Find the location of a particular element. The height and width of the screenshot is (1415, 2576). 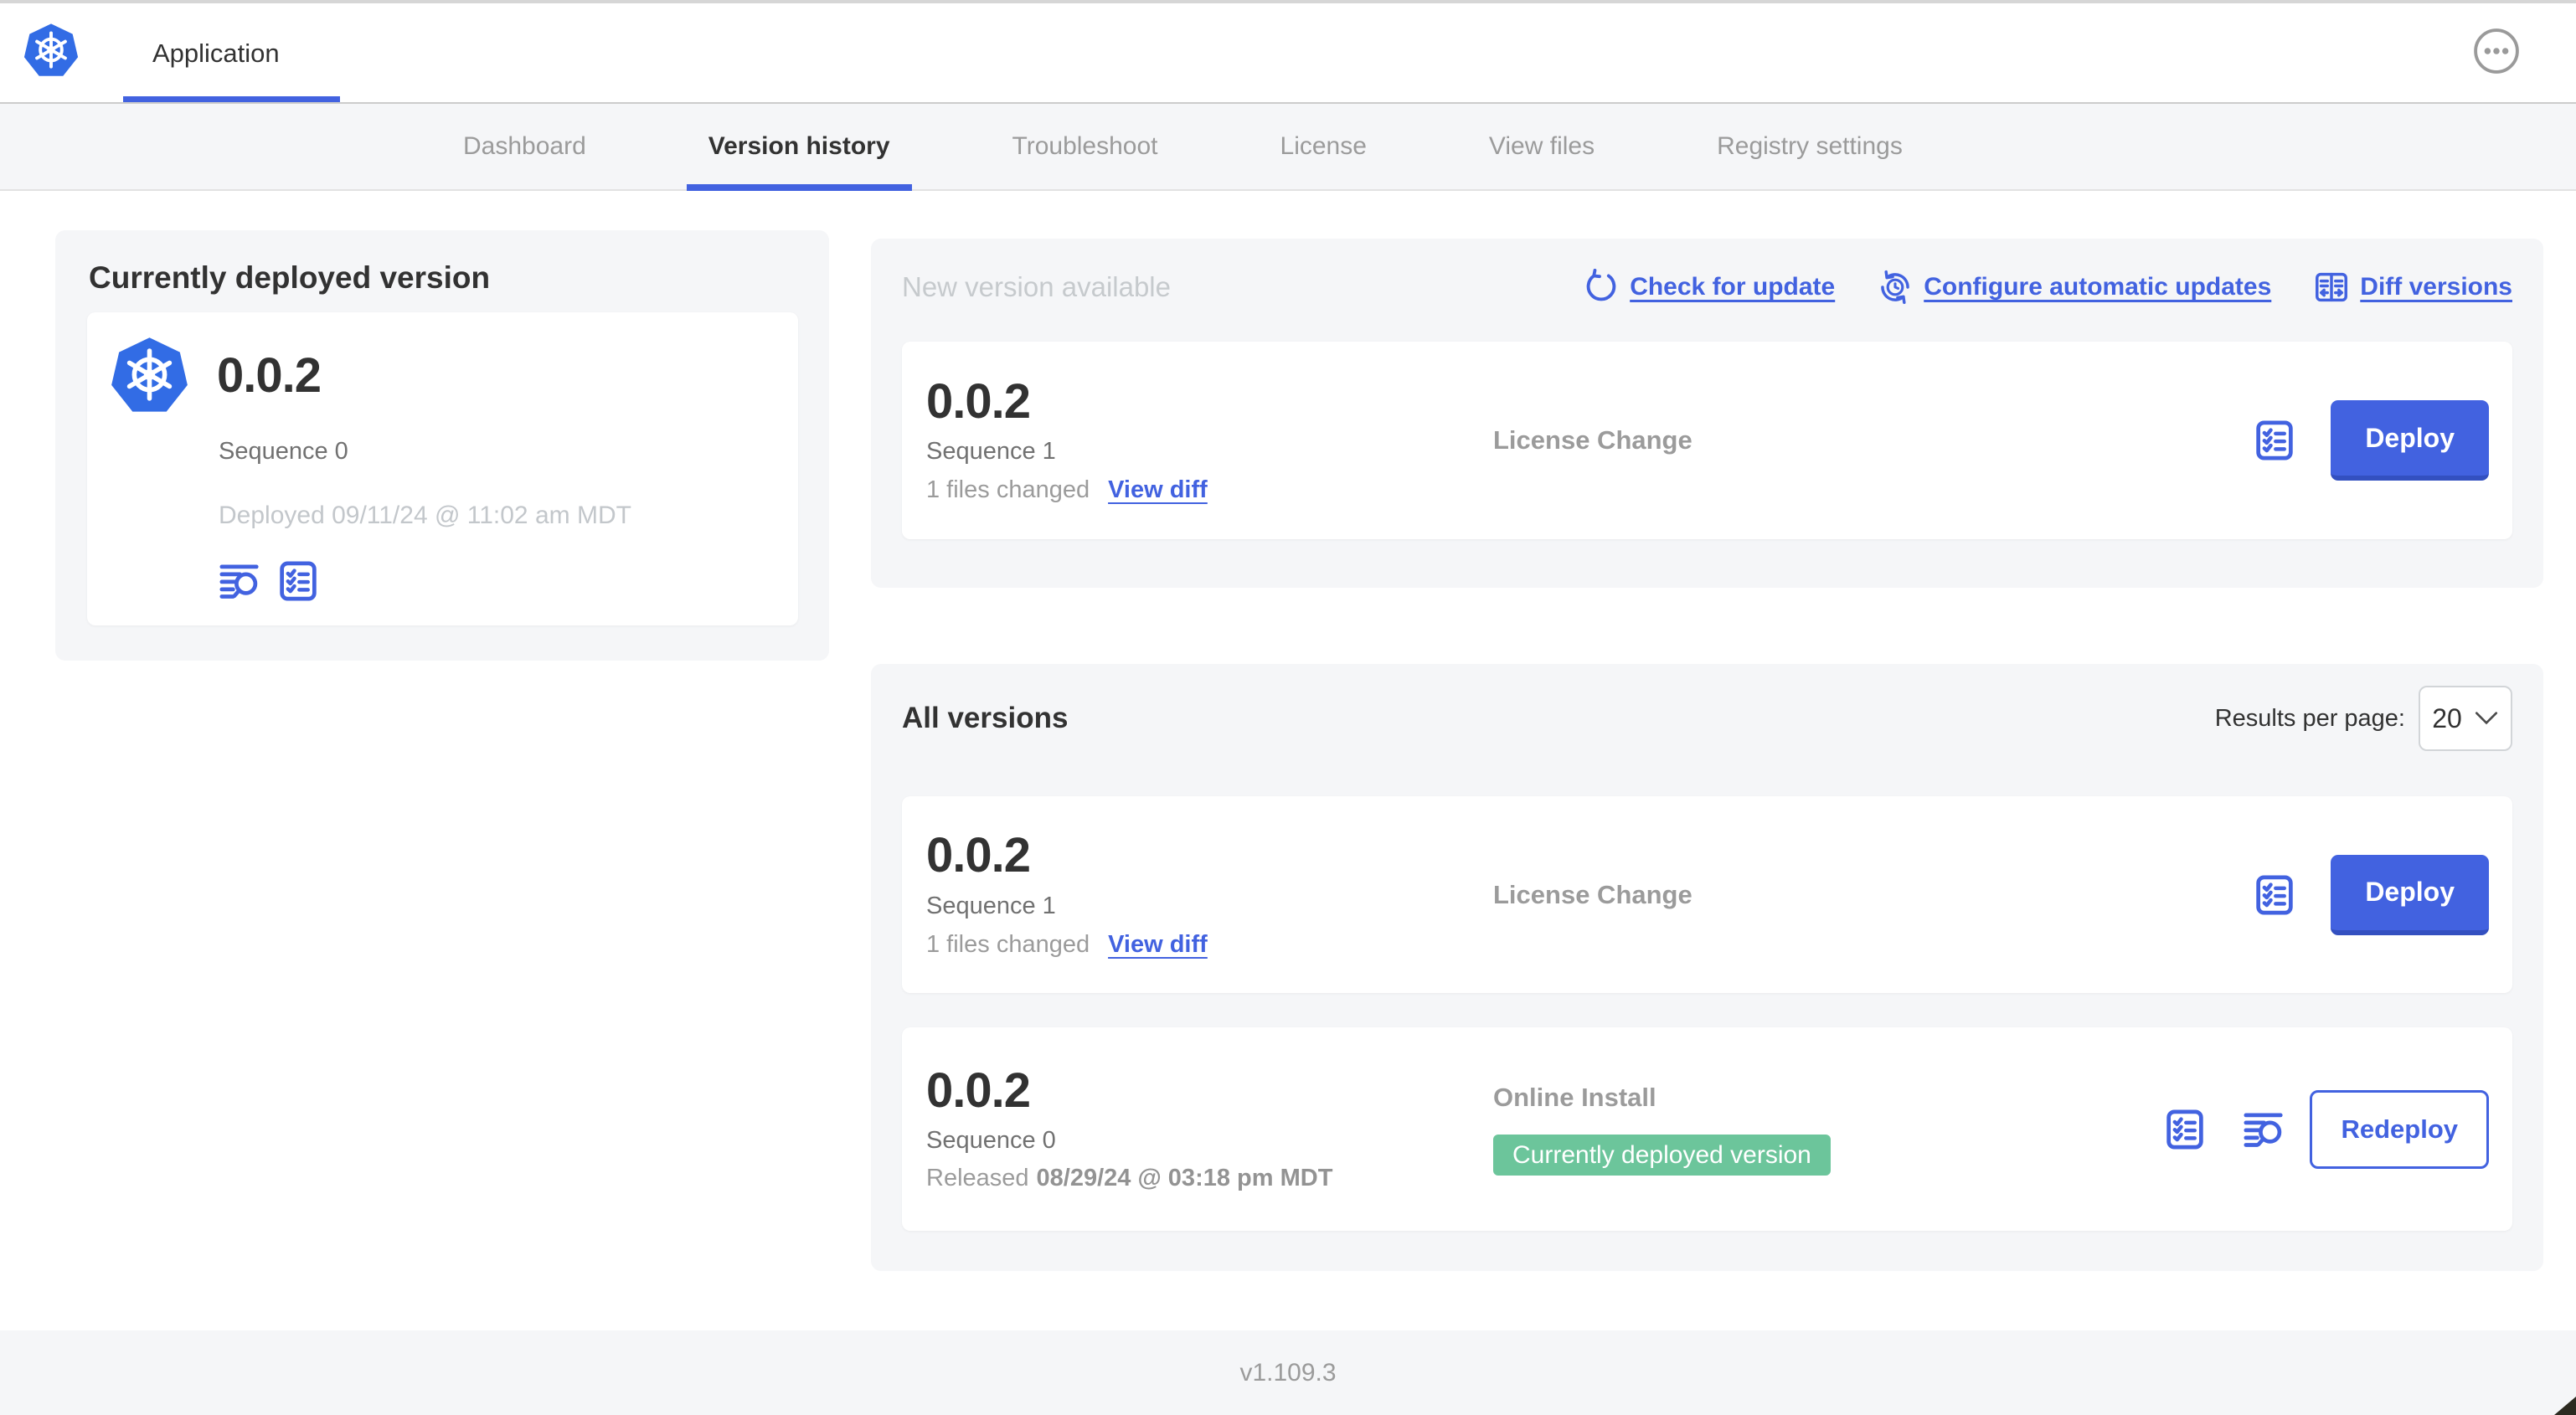

ellipsis-circle-icon is located at coordinates (2496, 51).